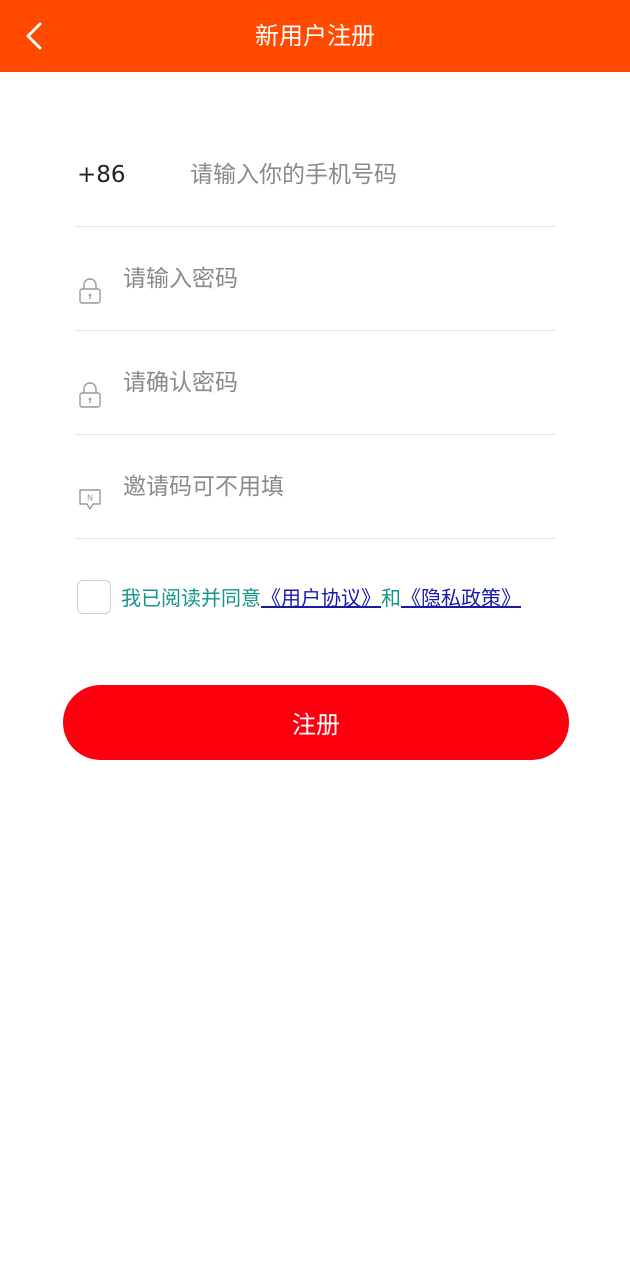  What do you see at coordinates (333, 382) in the screenshot?
I see `confirm-password-input` at bounding box center [333, 382].